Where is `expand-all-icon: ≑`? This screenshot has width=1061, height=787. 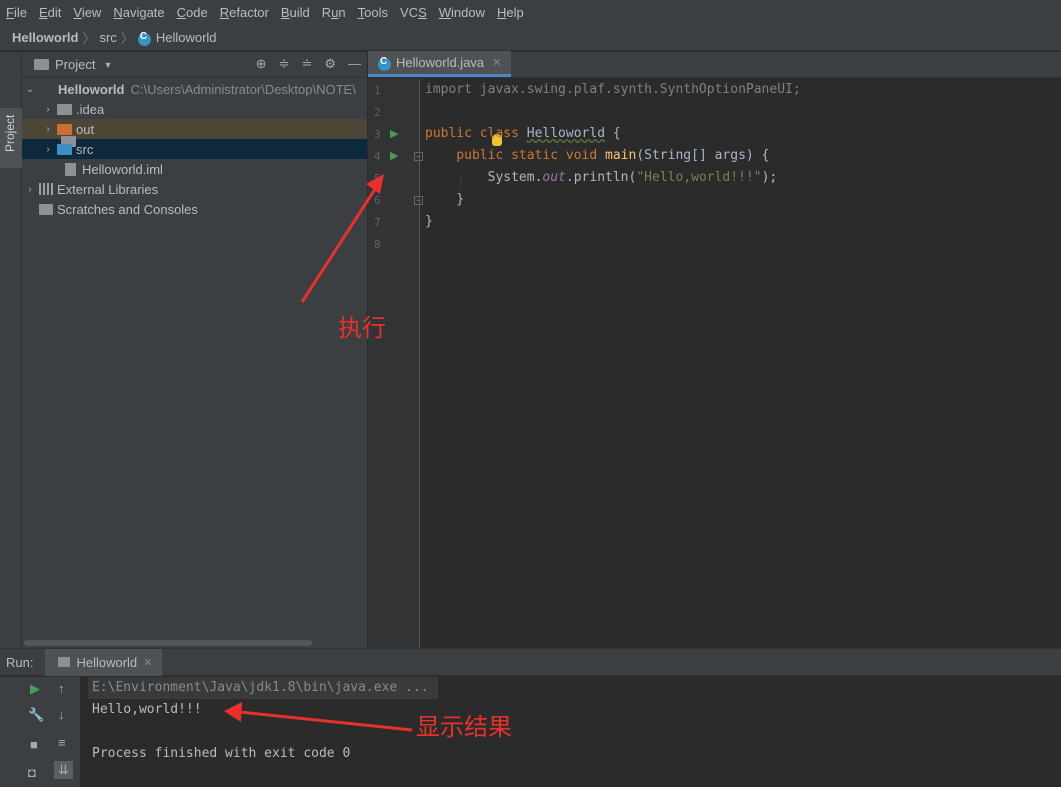 expand-all-icon: ≑ is located at coordinates (284, 64).